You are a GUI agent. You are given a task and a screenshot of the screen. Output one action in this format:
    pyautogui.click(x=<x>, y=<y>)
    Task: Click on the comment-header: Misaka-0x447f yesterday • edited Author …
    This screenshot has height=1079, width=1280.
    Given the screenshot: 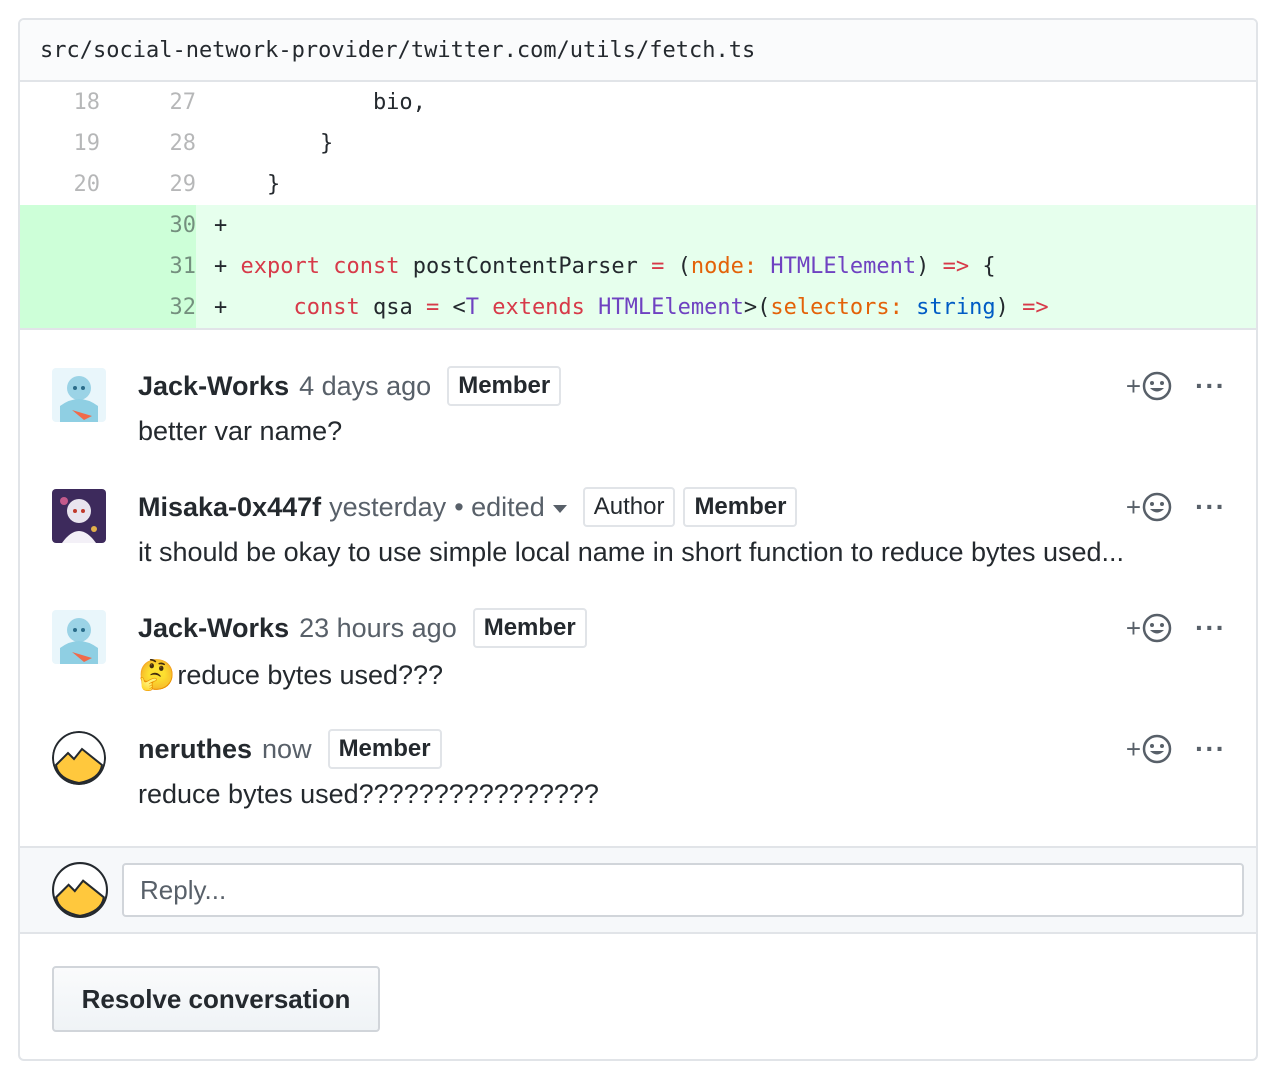 What is the action you would take?
    pyautogui.click(x=471, y=507)
    